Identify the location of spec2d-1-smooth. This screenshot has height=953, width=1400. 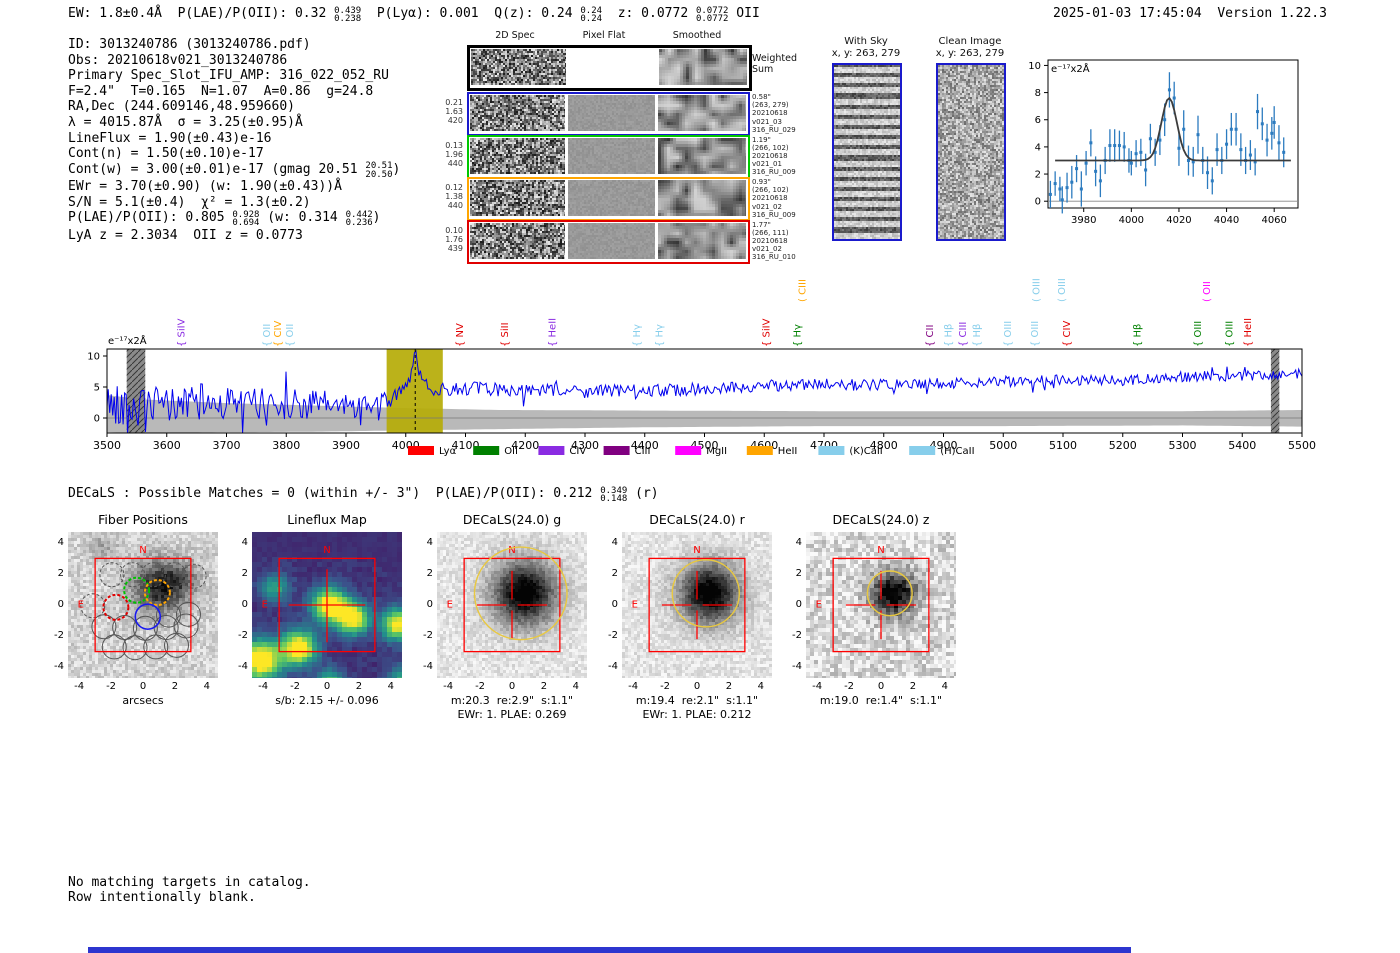
(702, 113).